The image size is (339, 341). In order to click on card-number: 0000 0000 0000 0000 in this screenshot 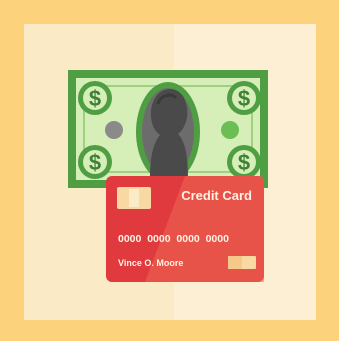, I will do `click(173, 239)`.